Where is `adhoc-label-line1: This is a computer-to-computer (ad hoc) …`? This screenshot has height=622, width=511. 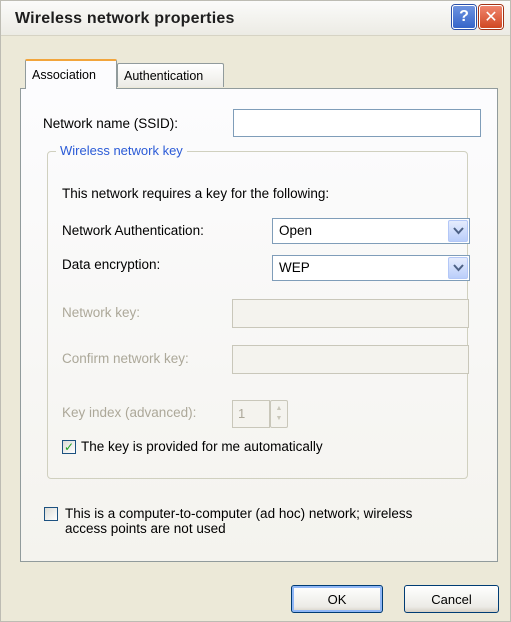
adhoc-label-line1: This is a computer-to-computer (ad hoc) … is located at coordinates (239, 513).